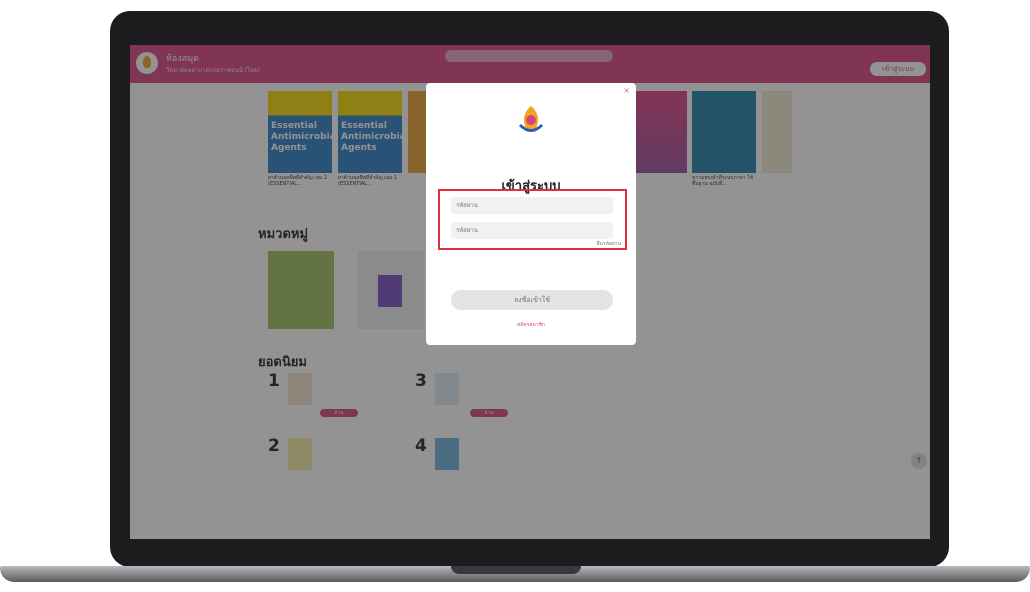  What do you see at coordinates (516, 570) in the screenshot?
I see `laptop-base-notch` at bounding box center [516, 570].